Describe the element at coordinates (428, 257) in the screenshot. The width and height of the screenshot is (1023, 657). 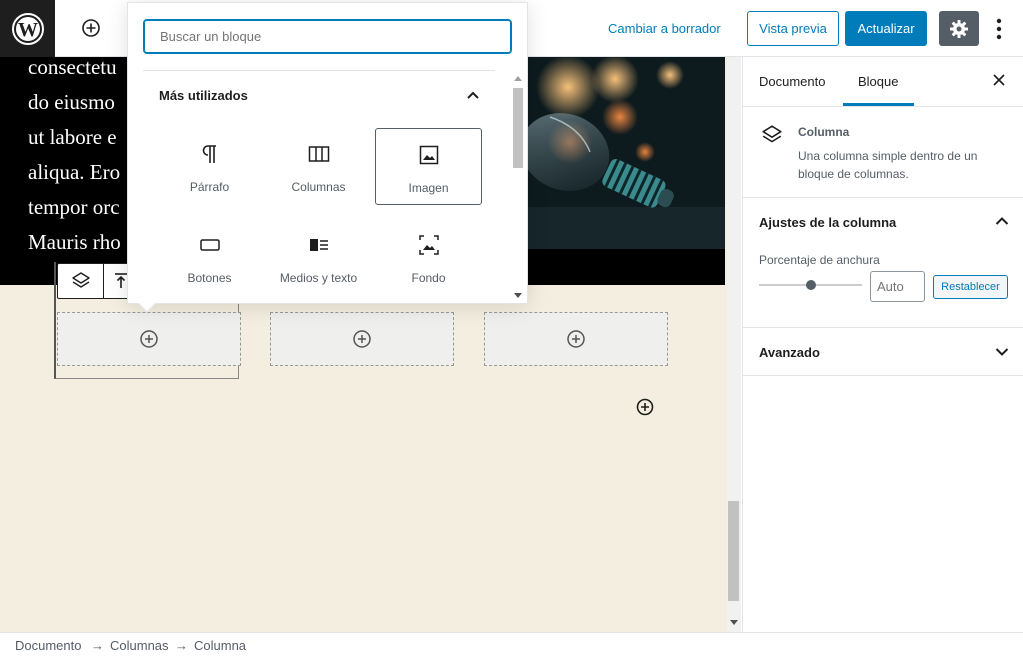
I see `block-item-cover: Fondo` at that location.